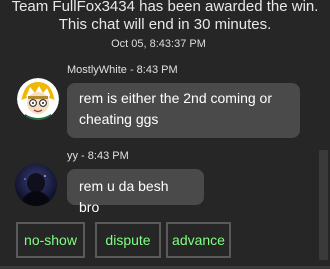  Describe the element at coordinates (165, 24) in the screenshot. I see `system-message-expiry: This chat will end in 30 minutes.` at that location.